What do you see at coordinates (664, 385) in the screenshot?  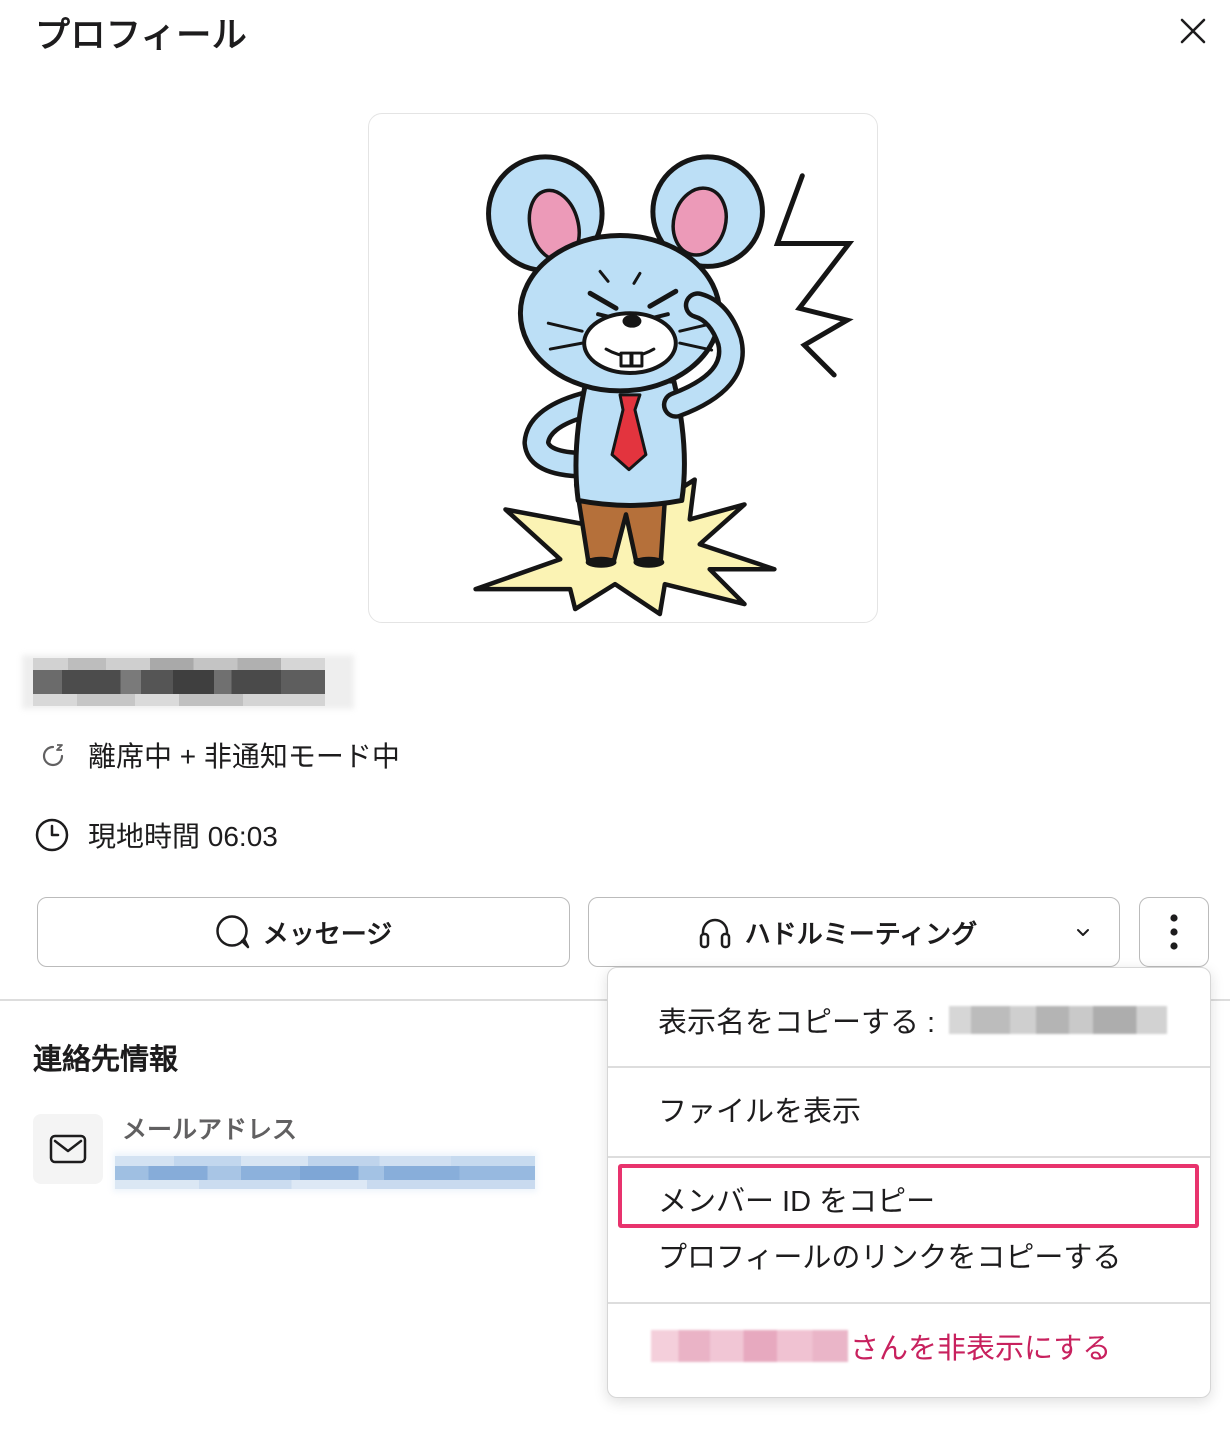 I see `avatar-mouse-illustration` at bounding box center [664, 385].